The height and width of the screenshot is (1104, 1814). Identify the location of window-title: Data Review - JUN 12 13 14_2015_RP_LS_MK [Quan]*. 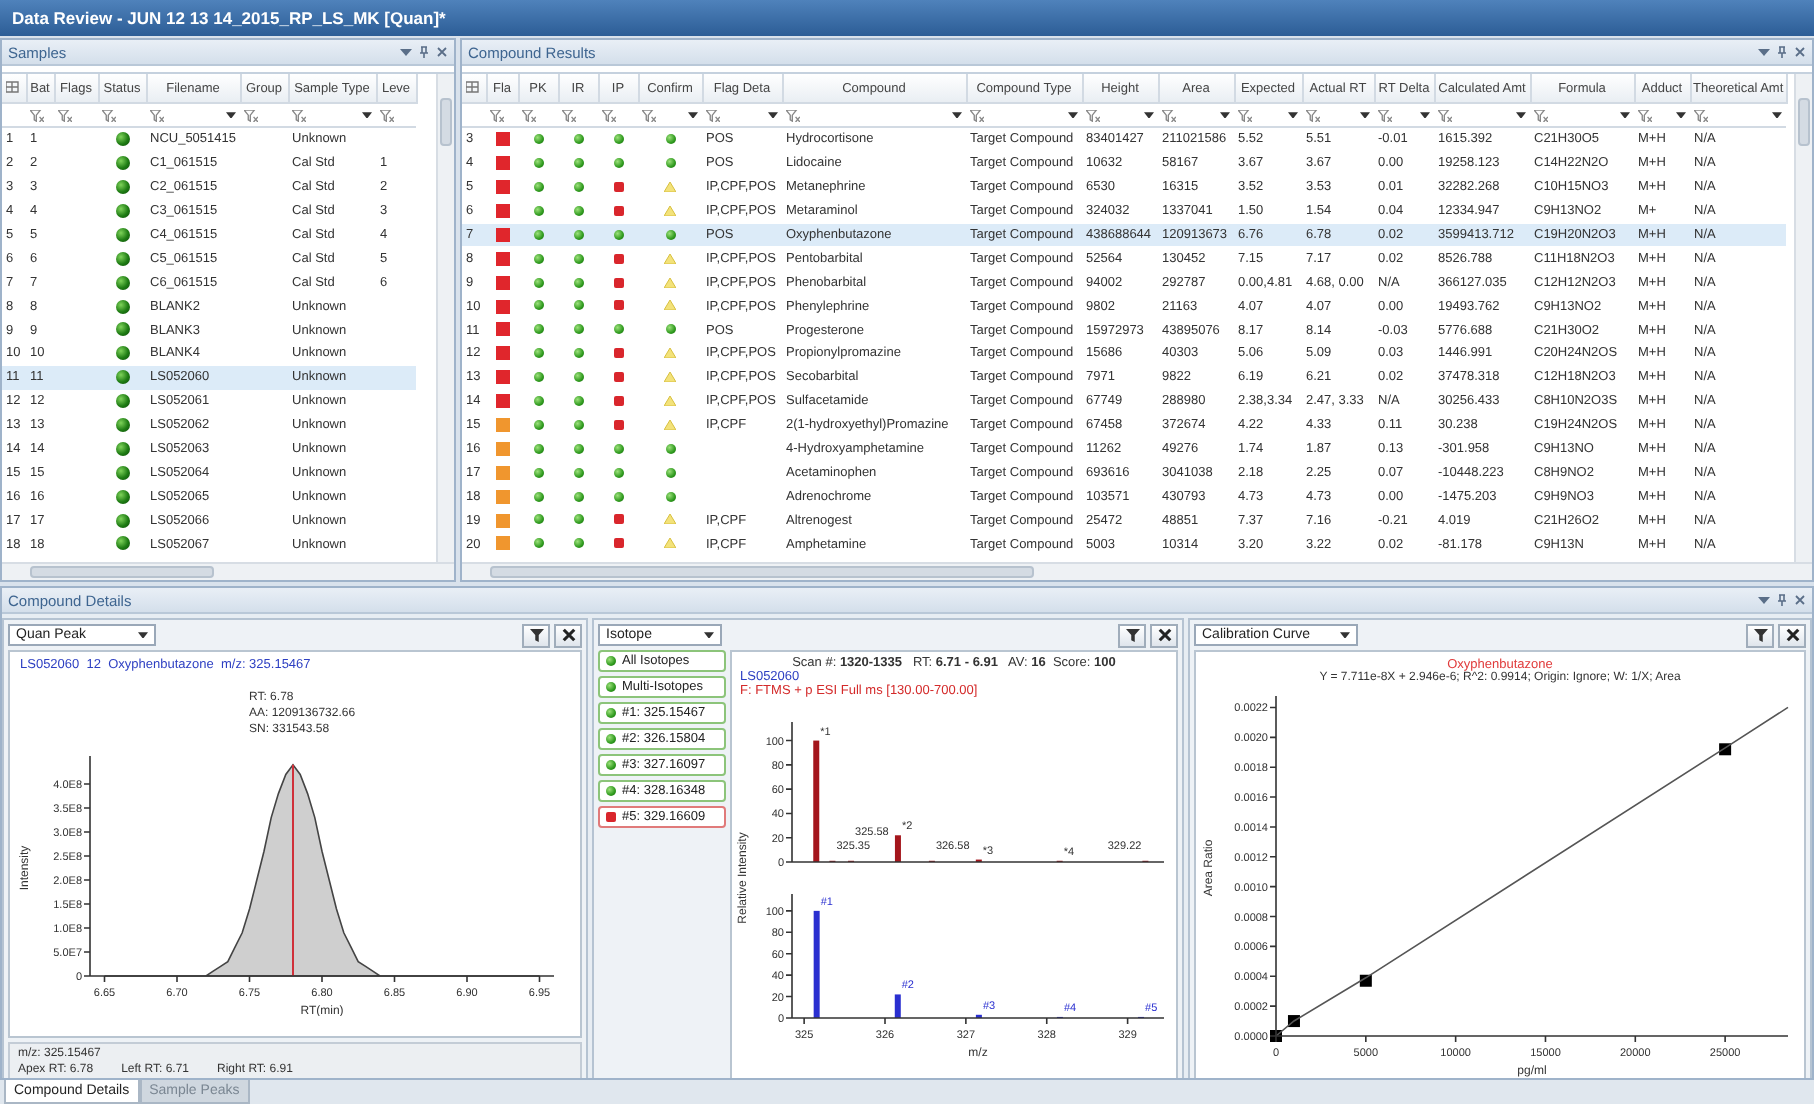
(229, 18).